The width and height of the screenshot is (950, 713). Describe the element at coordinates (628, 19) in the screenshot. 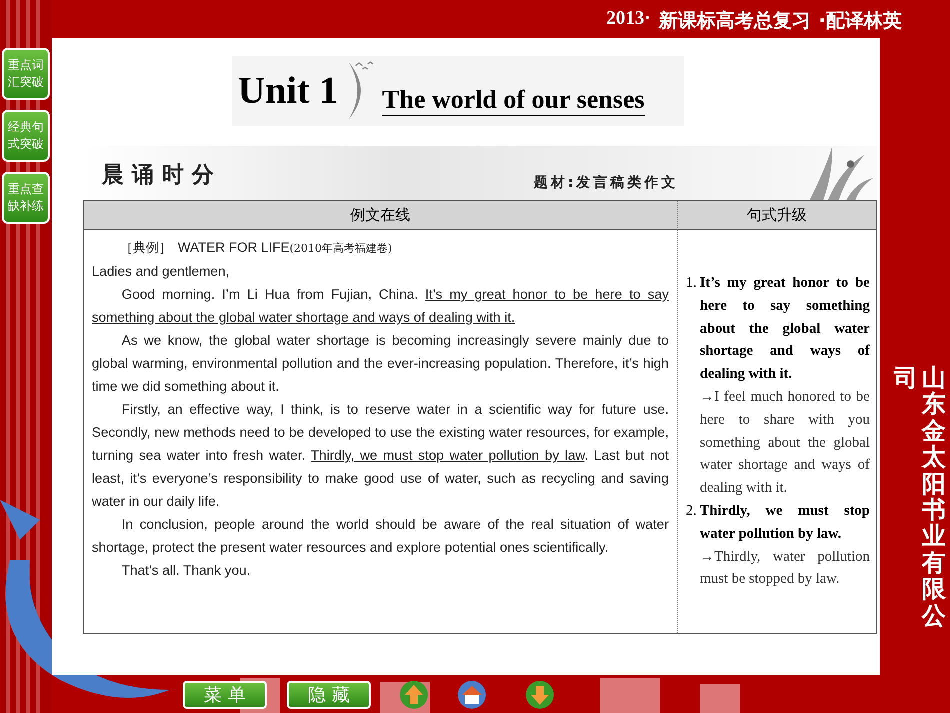

I see `header-year: 2013·` at that location.